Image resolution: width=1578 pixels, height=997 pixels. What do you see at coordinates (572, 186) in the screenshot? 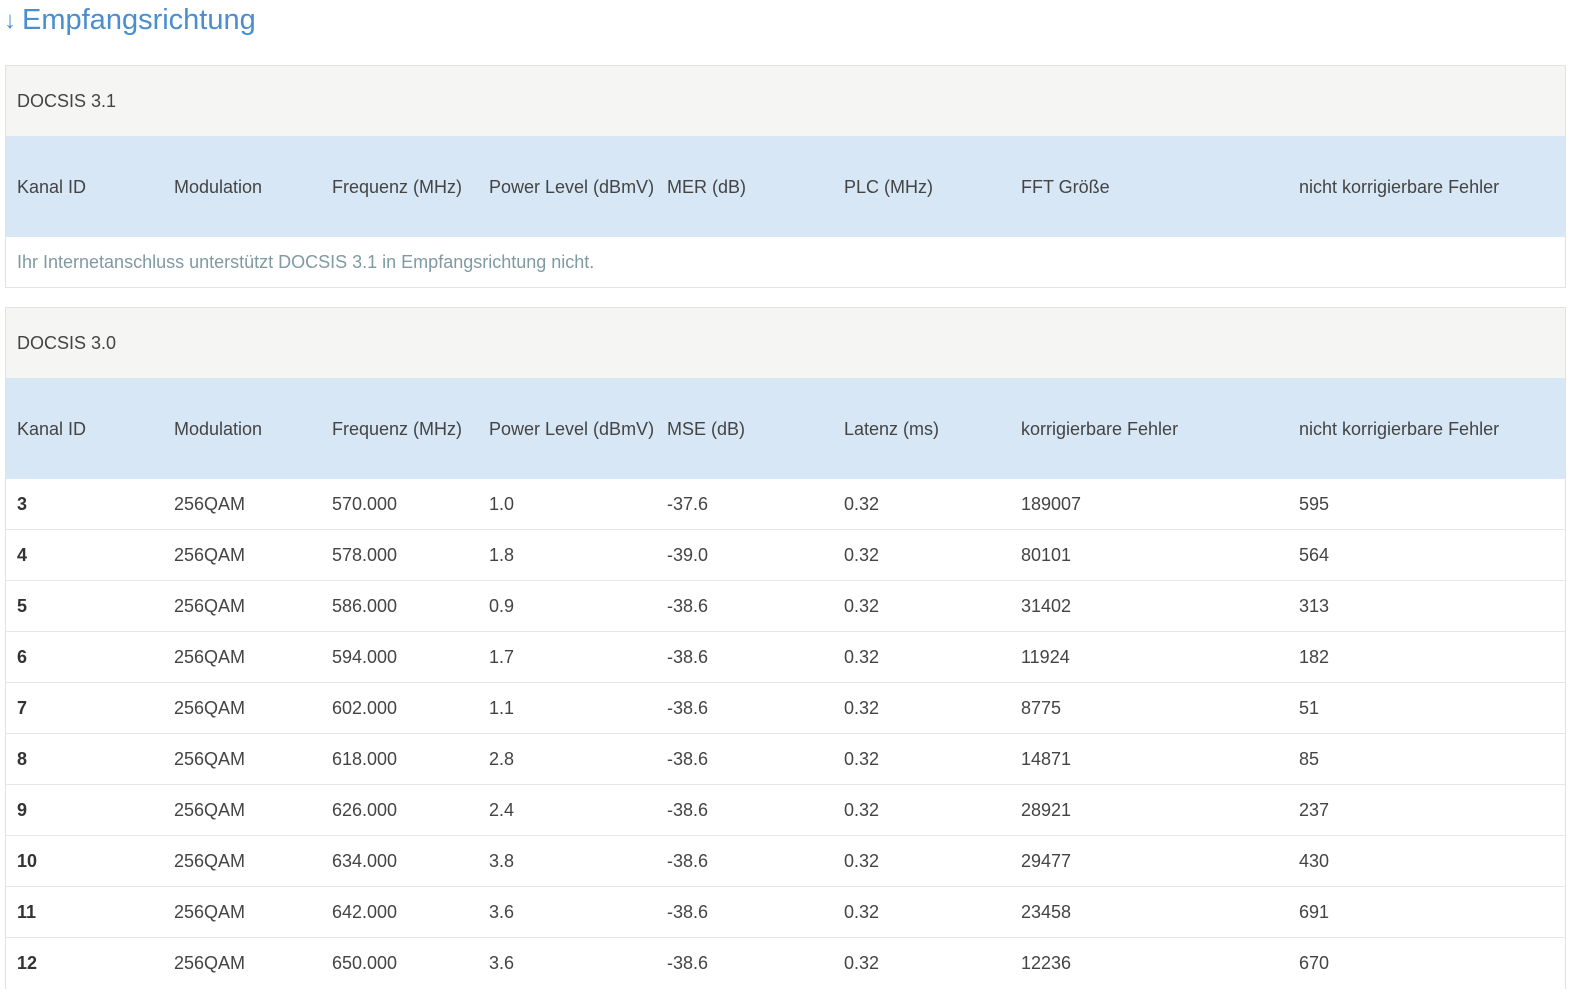
I see `docsis31-col-header: Power Level (dBmV)` at bounding box center [572, 186].